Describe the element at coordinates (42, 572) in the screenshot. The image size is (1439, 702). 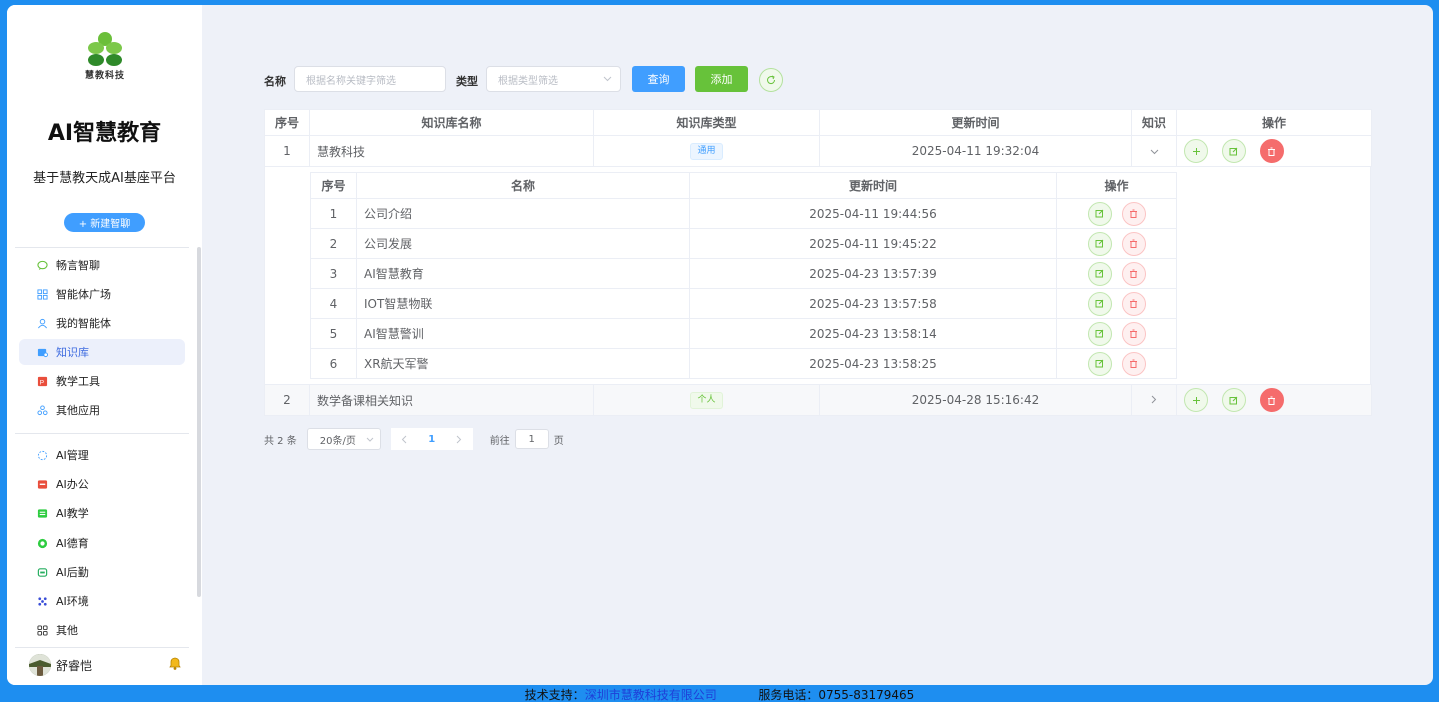
I see `logistics-icon` at that location.